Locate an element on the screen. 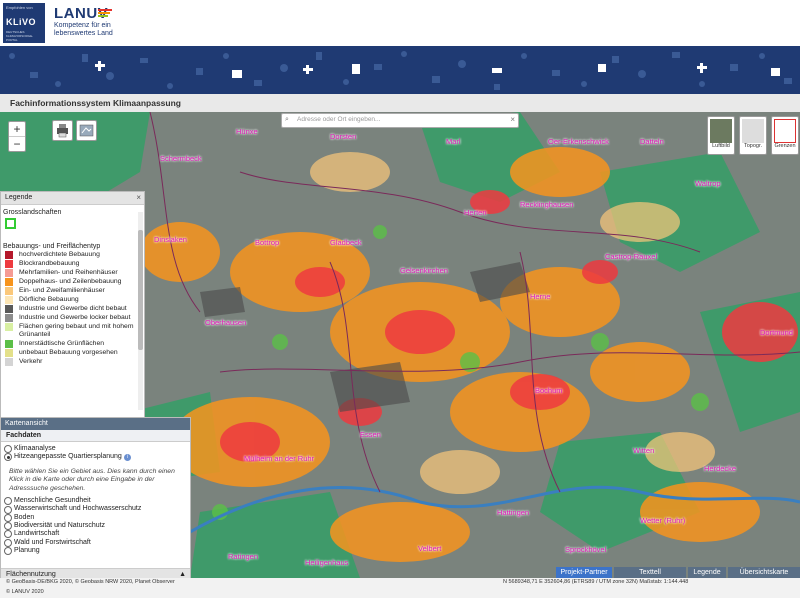  option-label: Hitzeangepasste Quartiersplanung is located at coordinates (68, 457).